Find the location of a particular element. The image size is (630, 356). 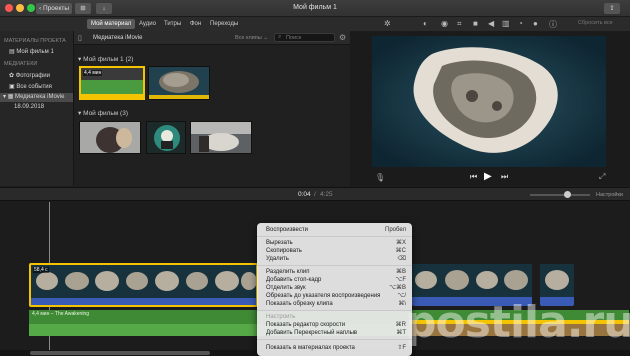

browser-title: Медиатека iMovie is located at coordinates (118, 38).